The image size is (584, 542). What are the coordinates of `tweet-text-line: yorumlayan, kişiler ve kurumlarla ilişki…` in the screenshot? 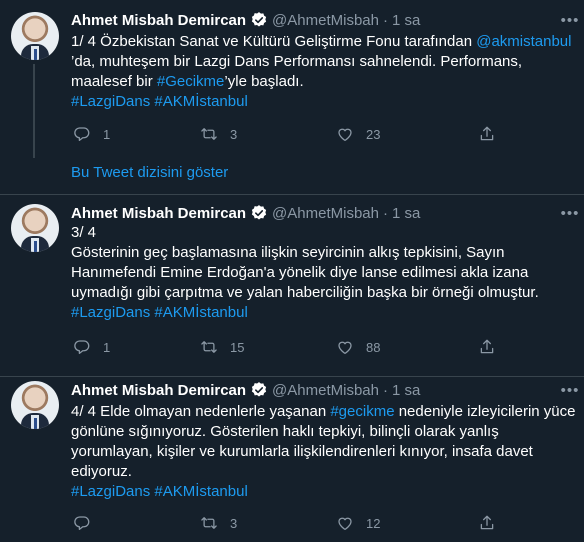 It's located at (323, 452).